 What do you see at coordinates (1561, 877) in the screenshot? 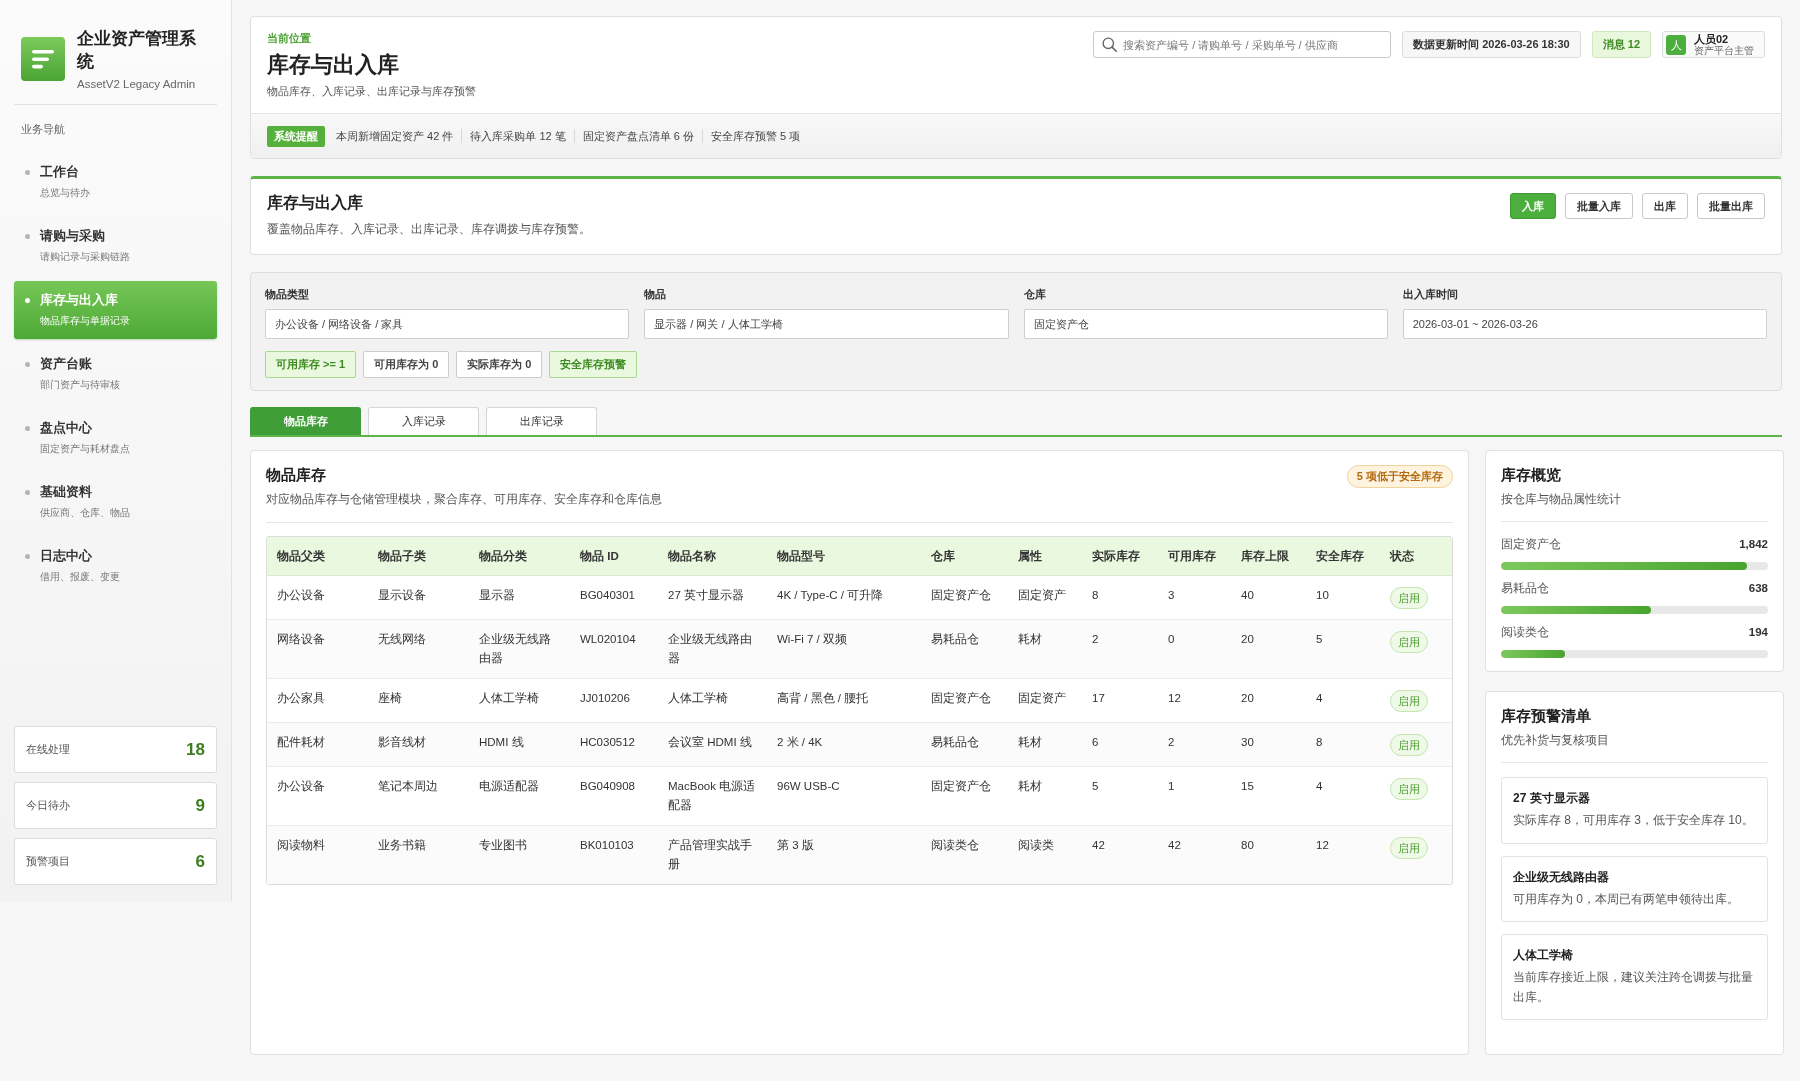
I see `alert-title: 企业级无线路由器` at bounding box center [1561, 877].